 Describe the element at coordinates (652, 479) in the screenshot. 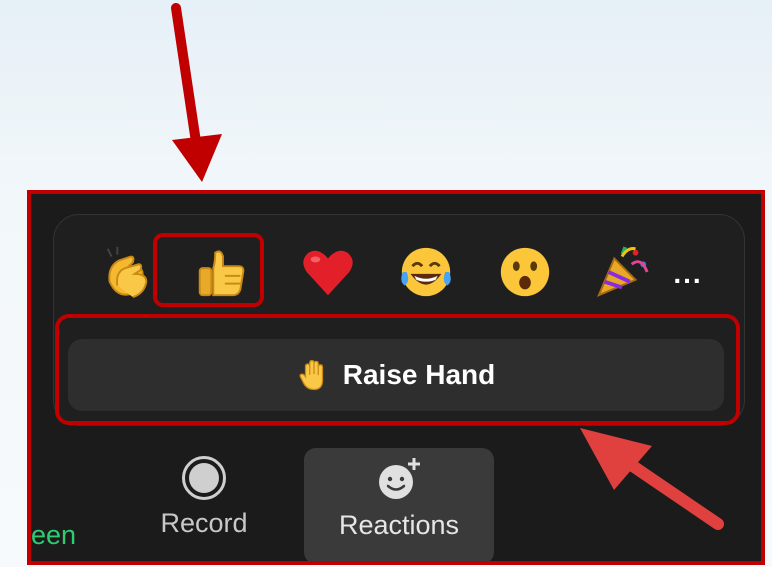

I see `annotation-arrow-up-left` at that location.